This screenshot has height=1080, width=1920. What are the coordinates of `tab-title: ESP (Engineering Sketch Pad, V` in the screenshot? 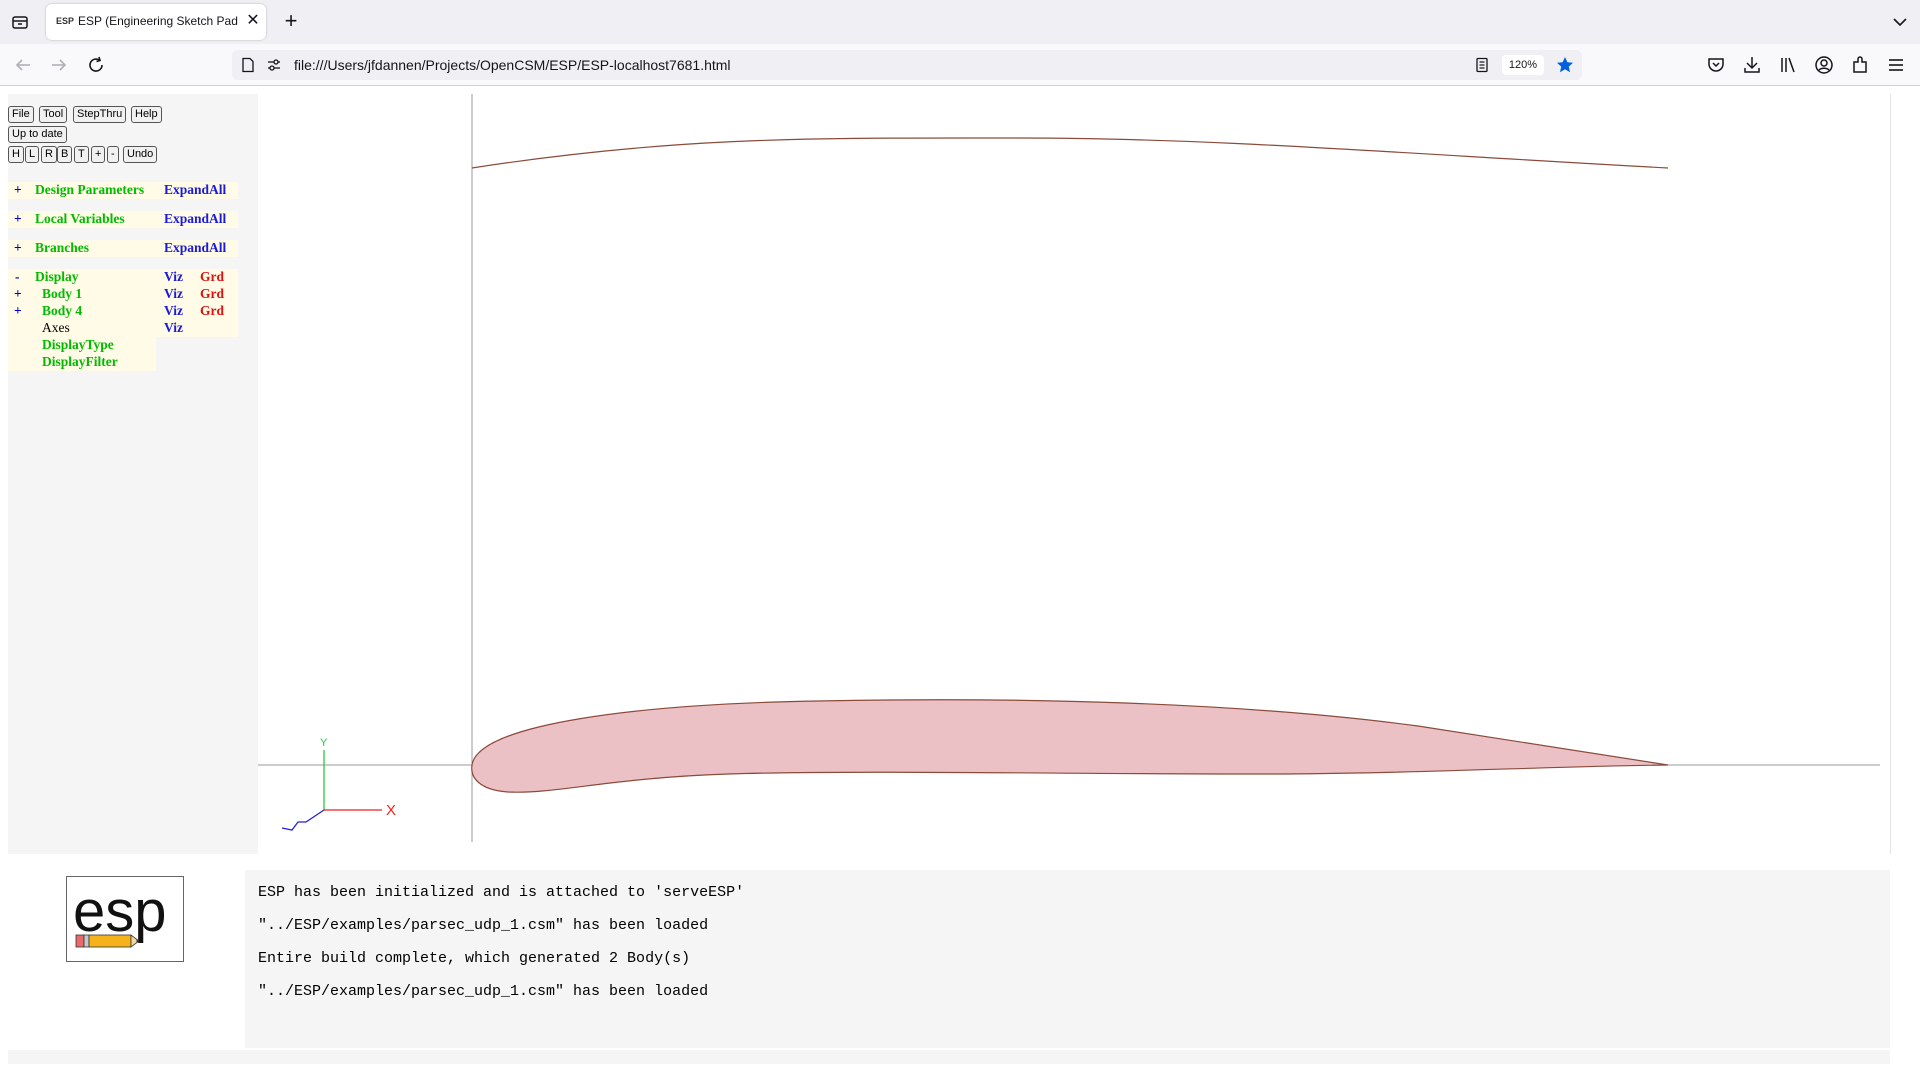 It's located at (158, 21).